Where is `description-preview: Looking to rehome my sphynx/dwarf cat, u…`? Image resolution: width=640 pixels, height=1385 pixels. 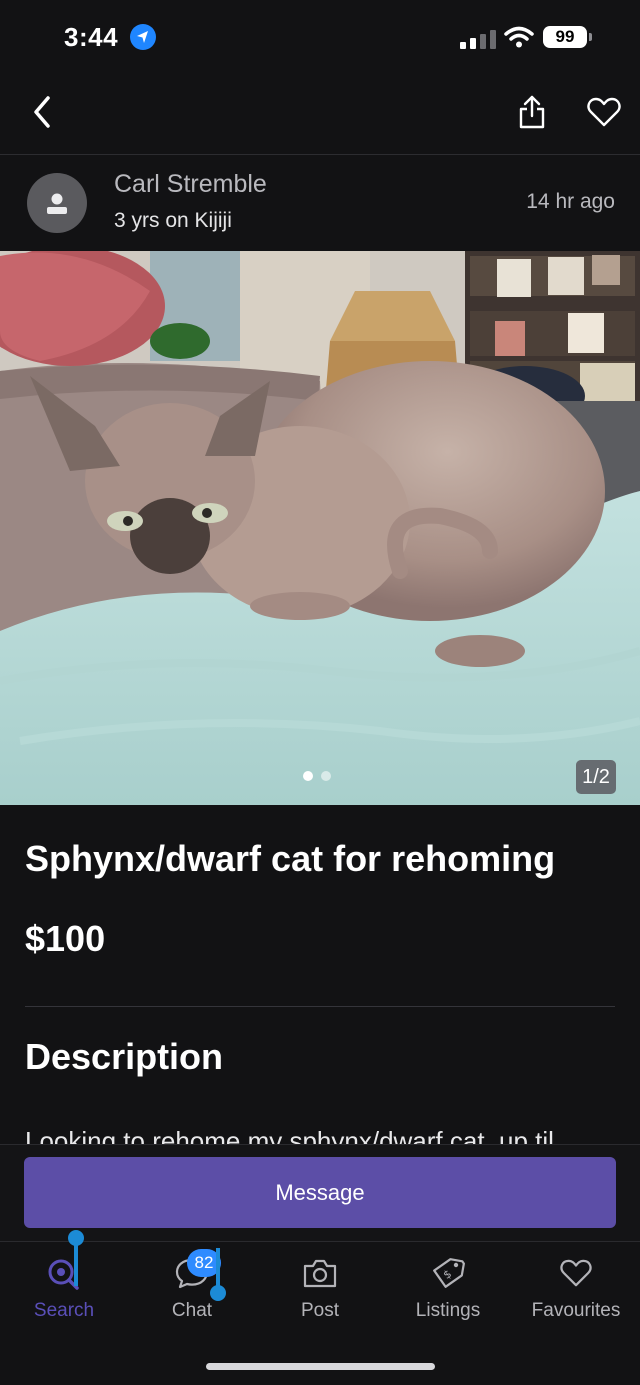 description-preview: Looking to rehome my sphynx/dwarf cat, u… is located at coordinates (289, 1135).